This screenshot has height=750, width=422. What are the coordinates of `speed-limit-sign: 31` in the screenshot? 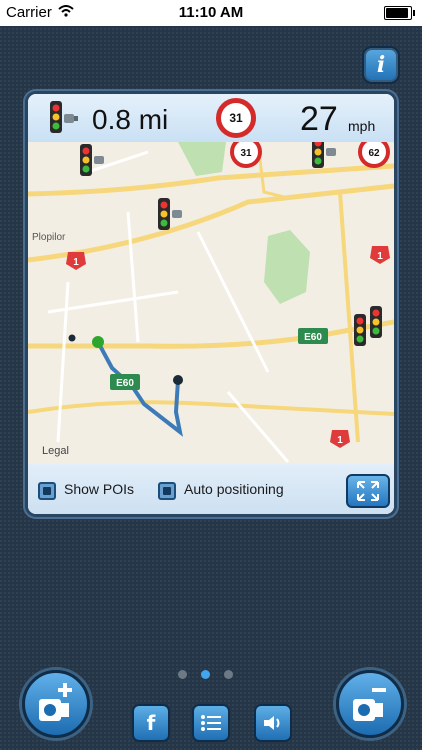 It's located at (236, 118).